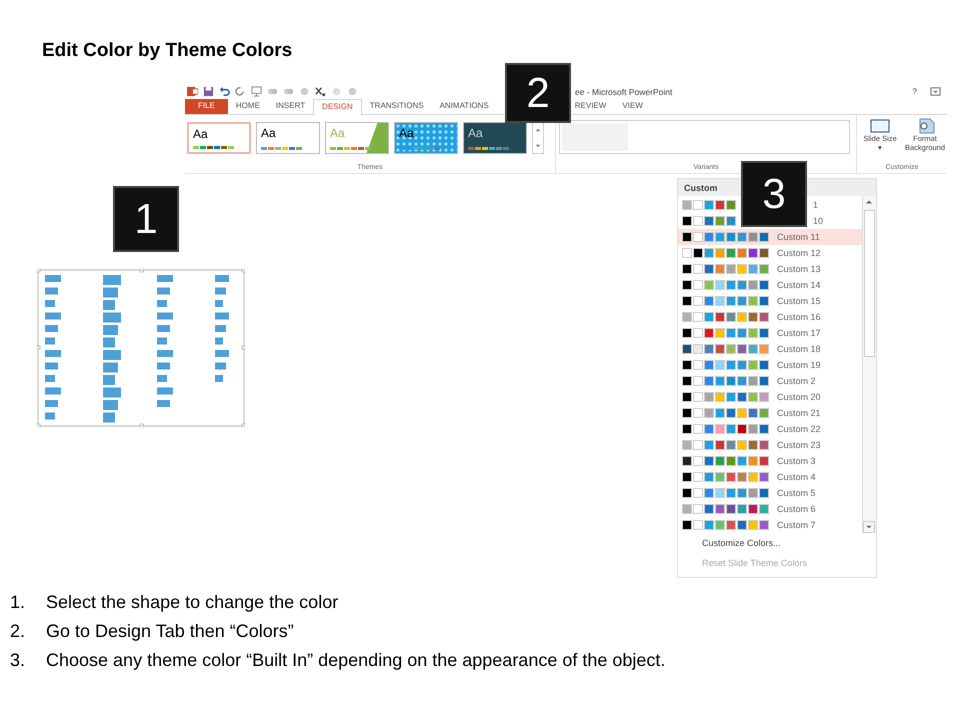  Describe the element at coordinates (770, 237) in the screenshot. I see `color-scheme-item: Custom 11` at that location.